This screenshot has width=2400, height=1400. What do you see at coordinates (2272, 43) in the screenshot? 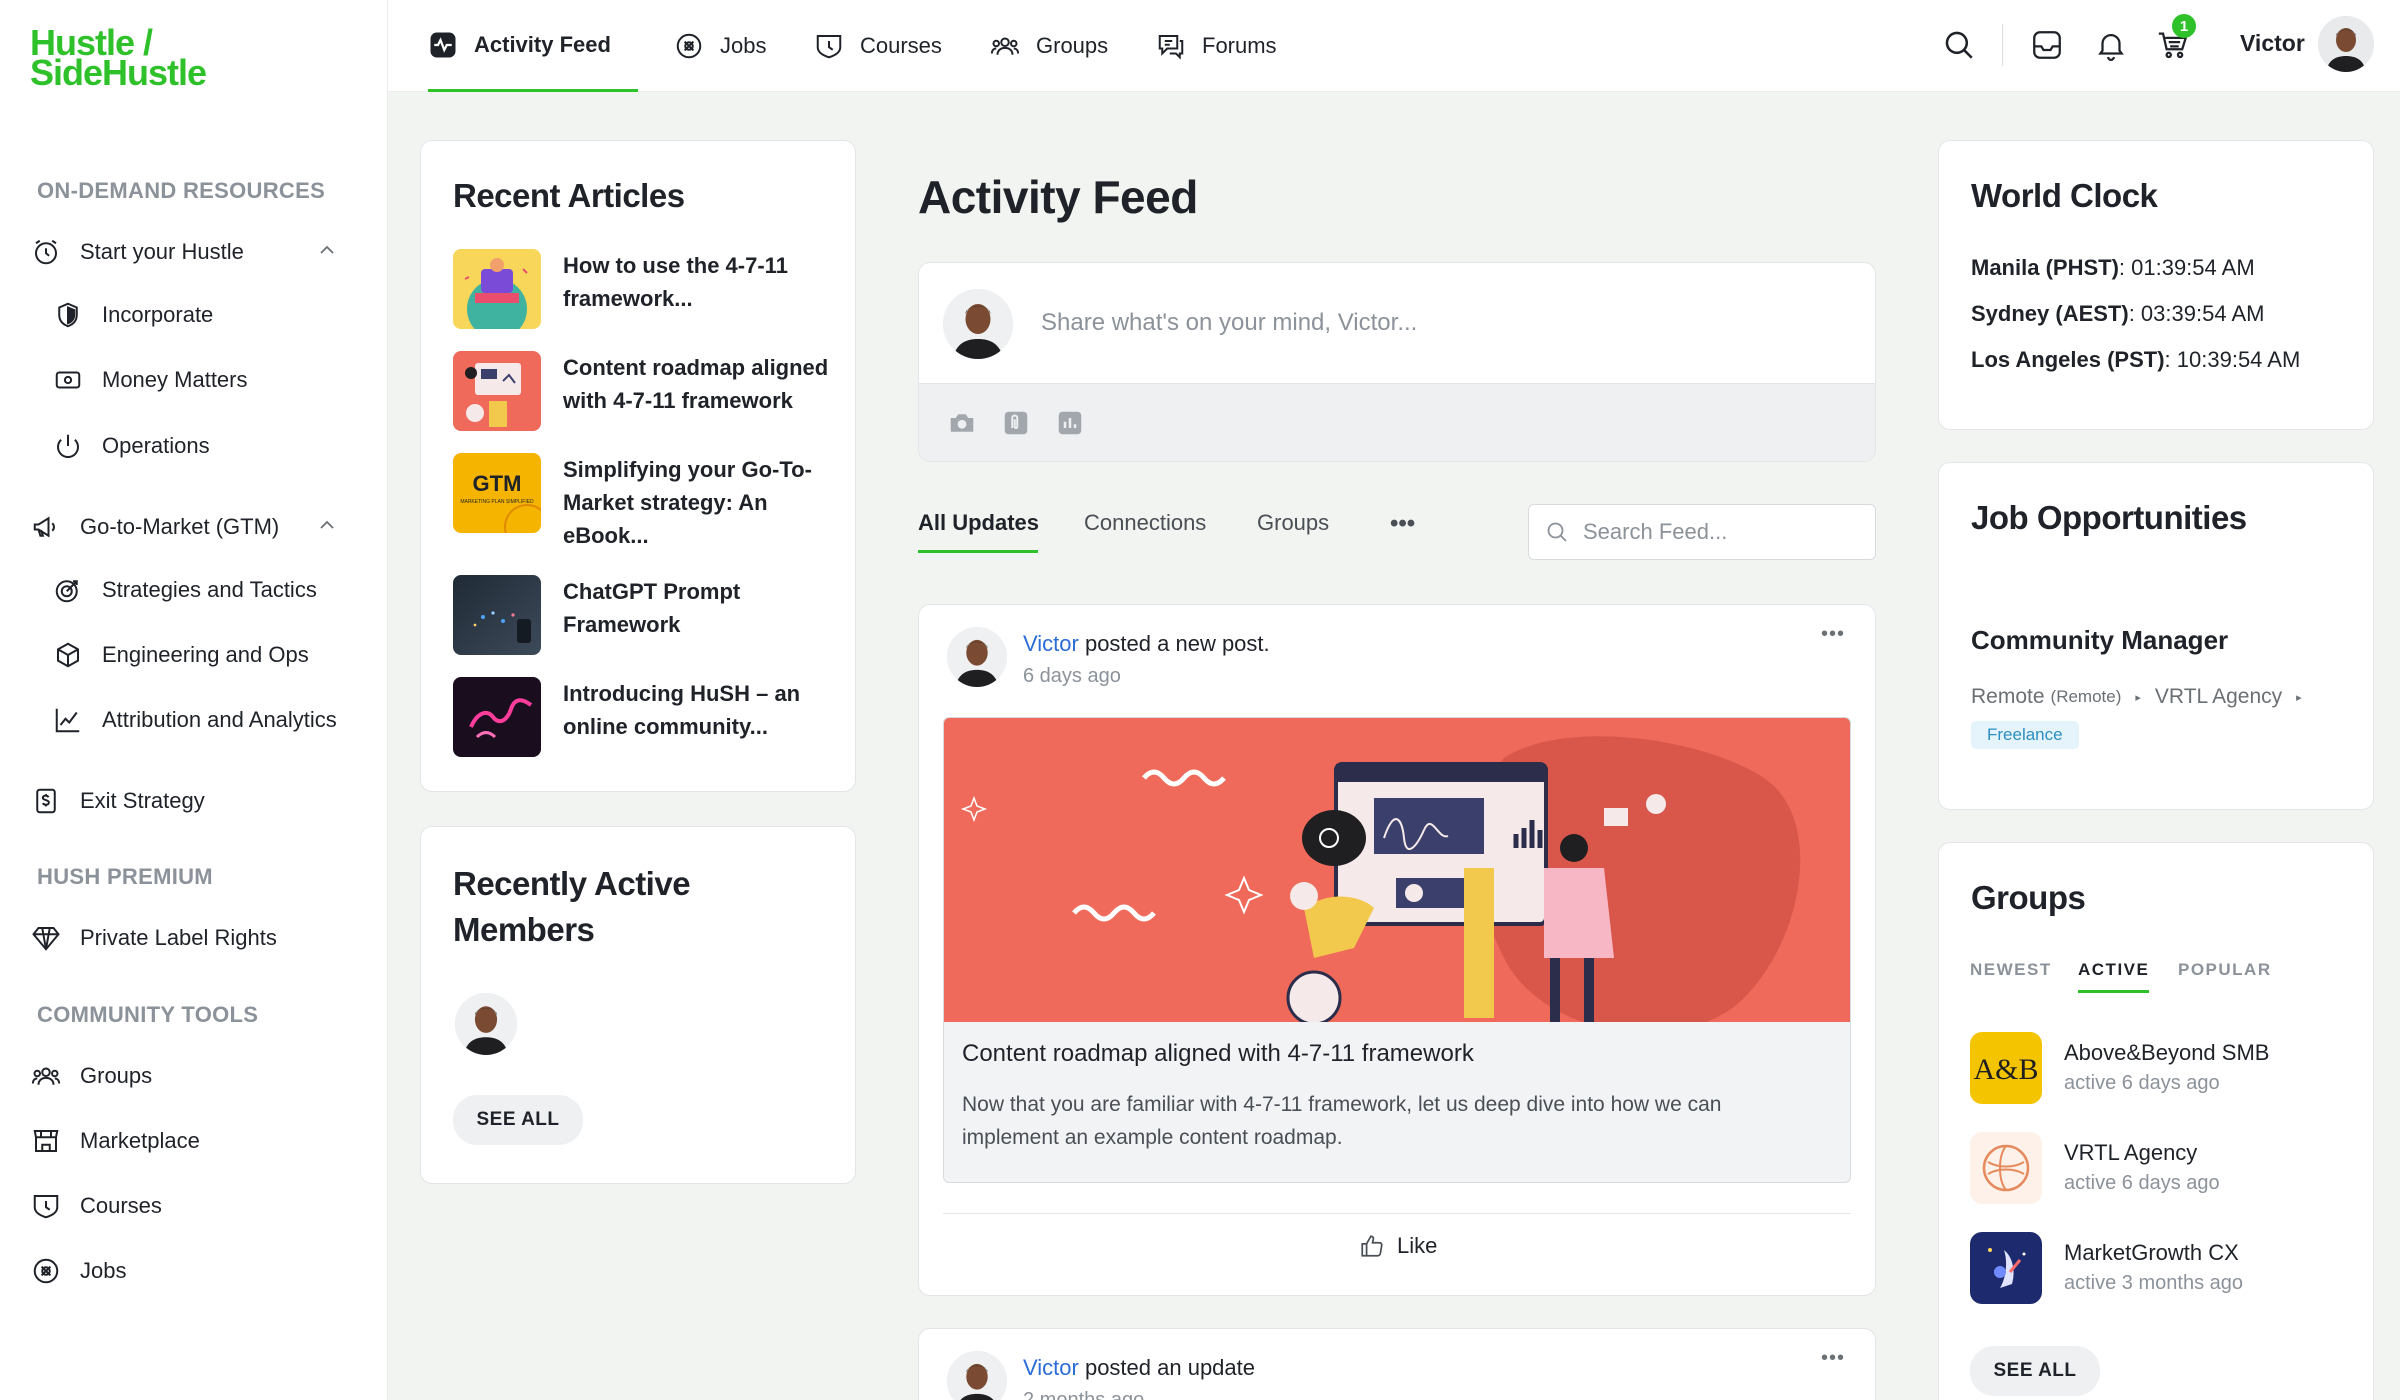
I see `user-name: Victor` at bounding box center [2272, 43].